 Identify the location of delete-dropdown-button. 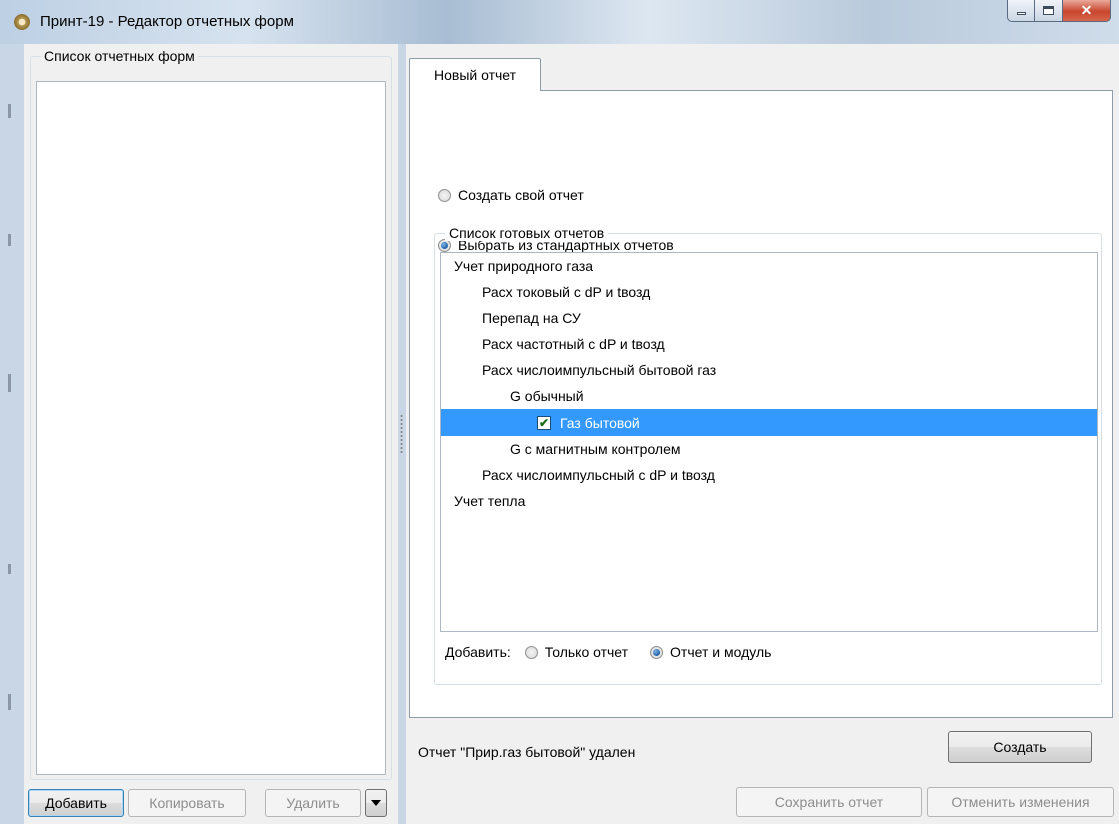
(376, 803).